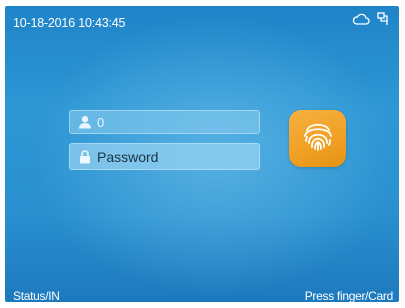  I want to click on password-field: Password, so click(164, 156).